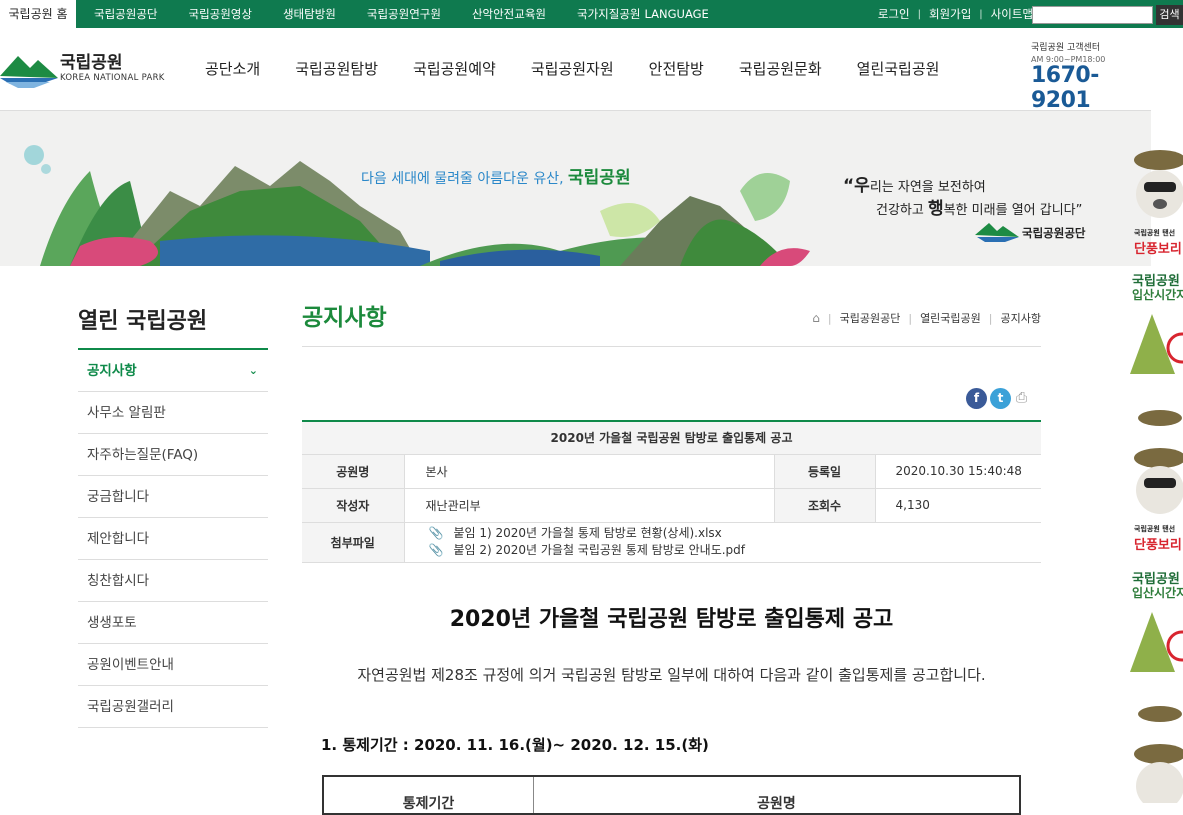 Image resolution: width=1183 pixels, height=815 pixels. I want to click on quote-big-letter: 행, so click(935, 209).